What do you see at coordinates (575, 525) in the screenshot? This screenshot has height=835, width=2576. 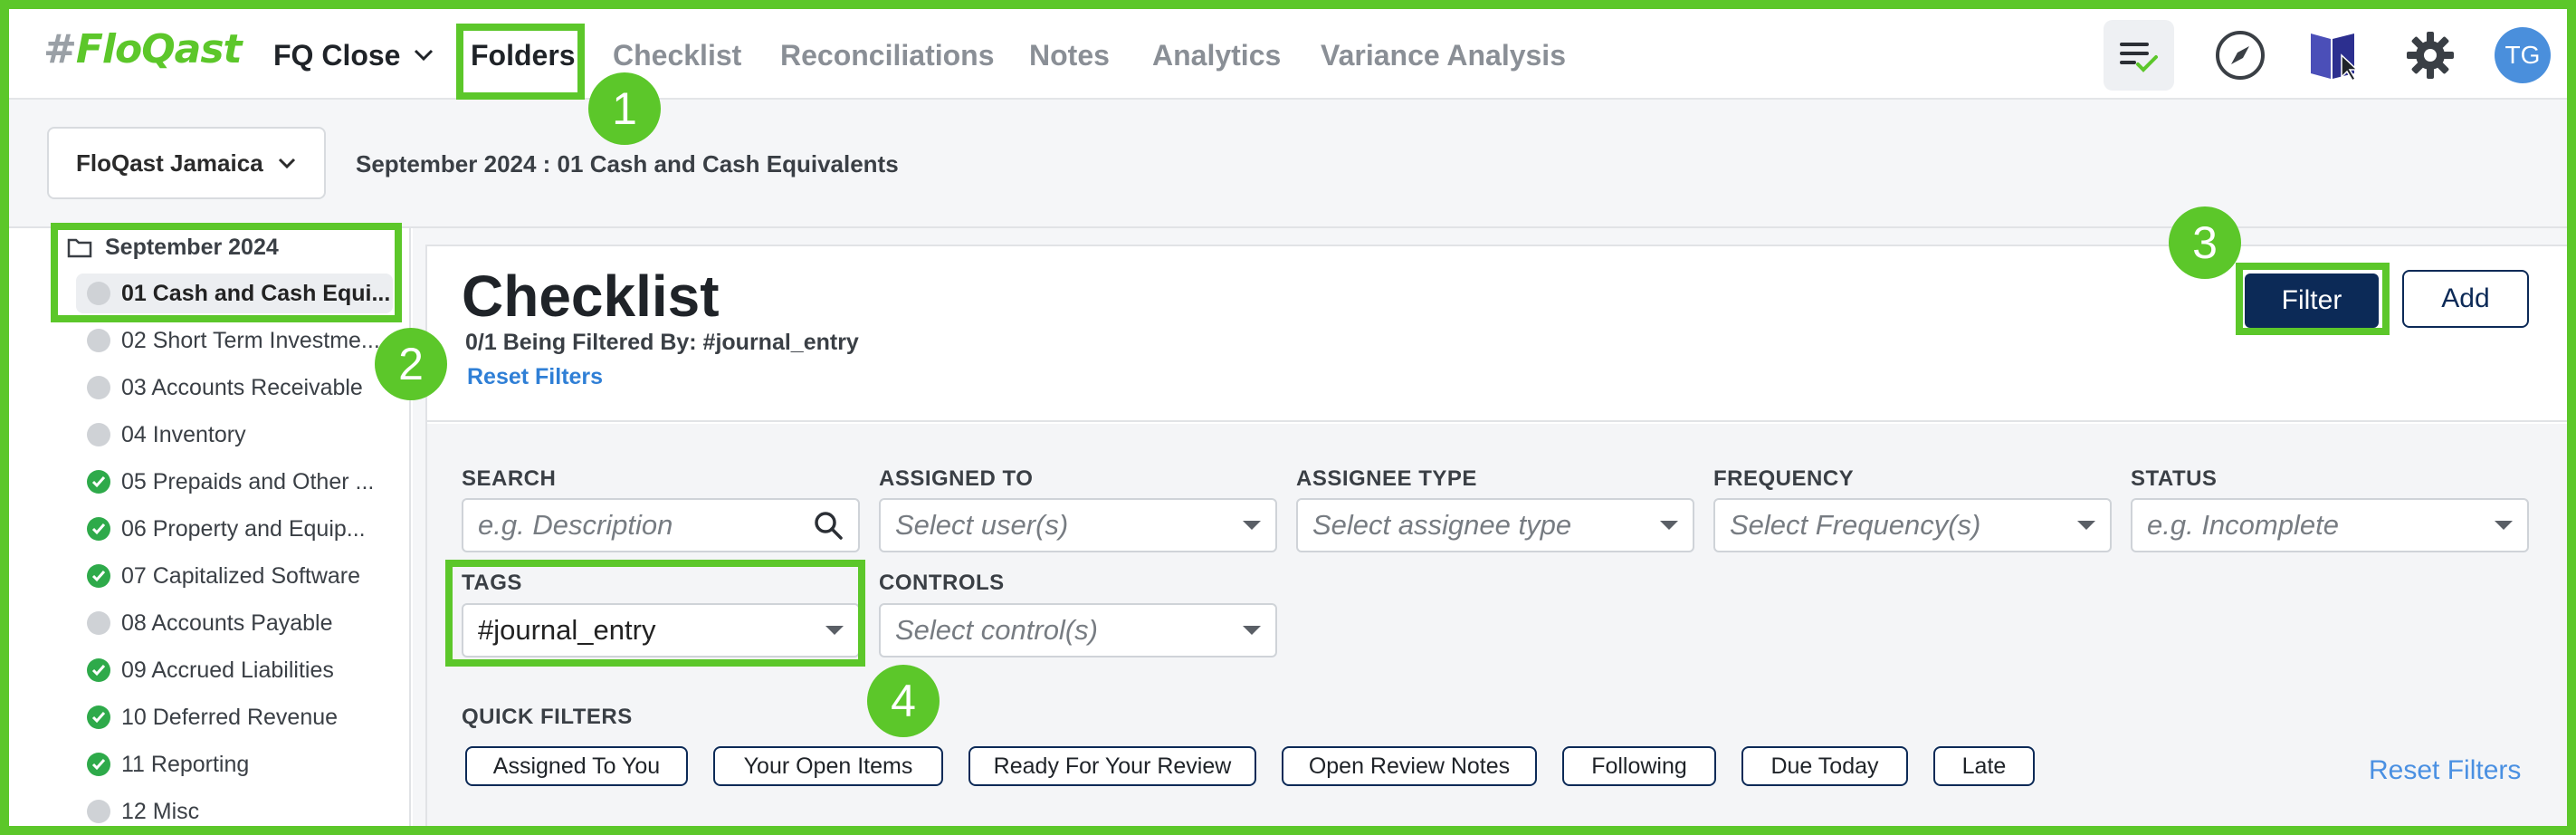 I see `search-placeholder: e.g. Description` at bounding box center [575, 525].